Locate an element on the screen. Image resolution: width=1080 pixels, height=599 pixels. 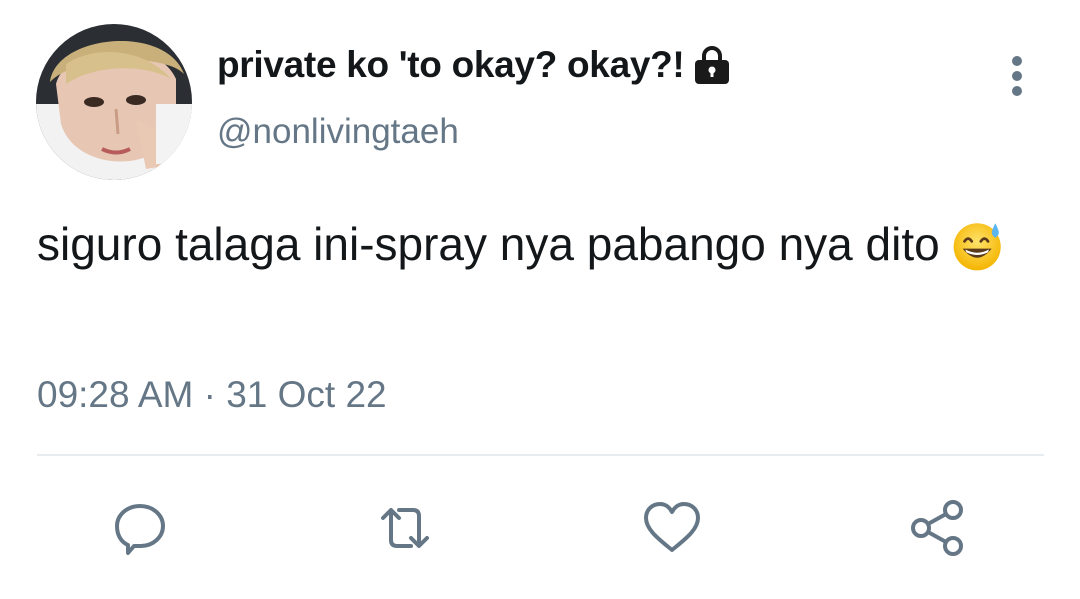
display-name-text: private ko 'to okay? okay?! is located at coordinates (451, 64).